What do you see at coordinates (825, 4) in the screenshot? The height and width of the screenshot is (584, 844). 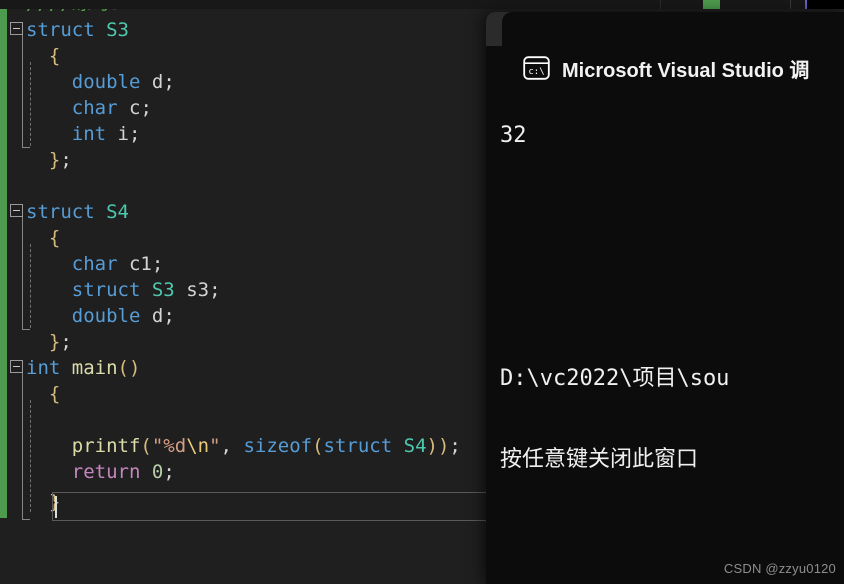 I see `strip-dark-region` at bounding box center [825, 4].